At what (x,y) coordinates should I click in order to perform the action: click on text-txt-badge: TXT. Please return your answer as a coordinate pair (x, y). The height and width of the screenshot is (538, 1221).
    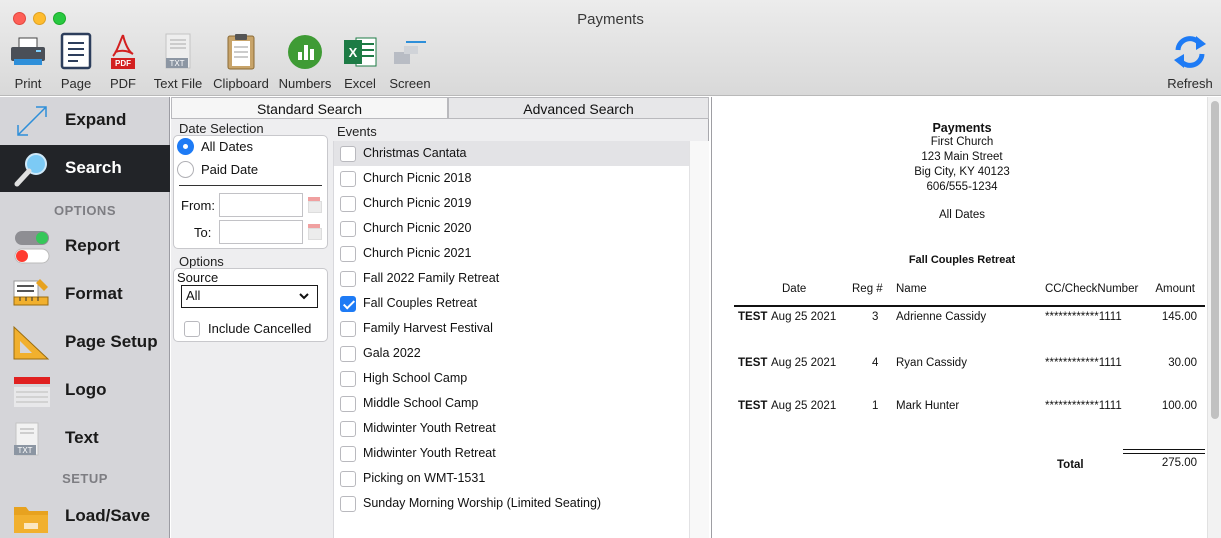
    Looking at the image, I should click on (25, 450).